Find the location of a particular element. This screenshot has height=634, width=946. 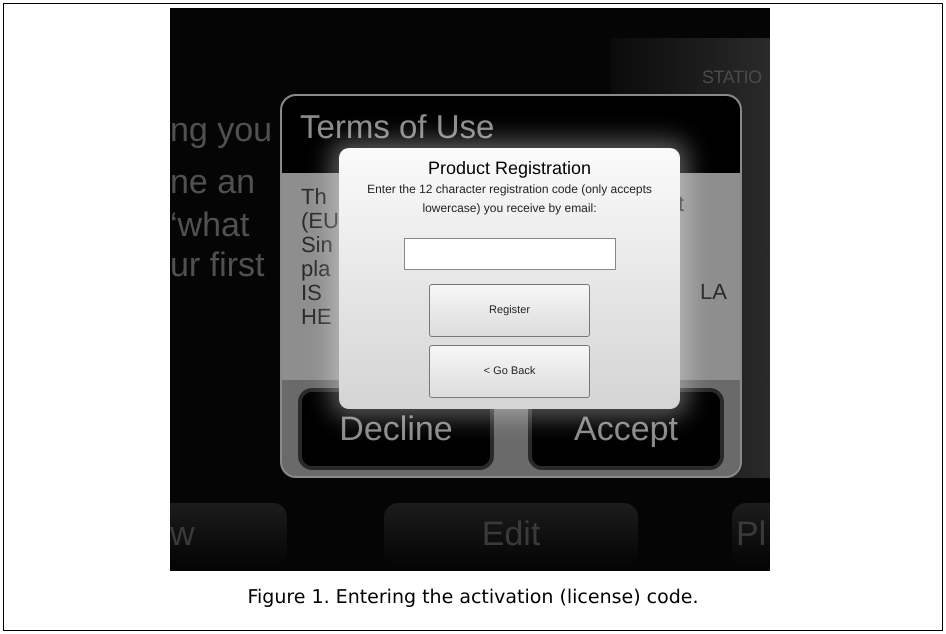

figure-caption: Figure 1. Entering the activation (license) code. is located at coordinates (473, 597).